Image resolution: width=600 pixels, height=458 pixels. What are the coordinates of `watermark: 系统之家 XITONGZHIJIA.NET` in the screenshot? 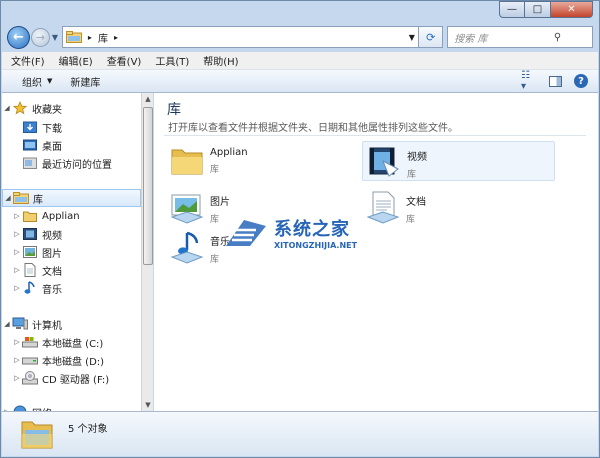 It's located at (289, 232).